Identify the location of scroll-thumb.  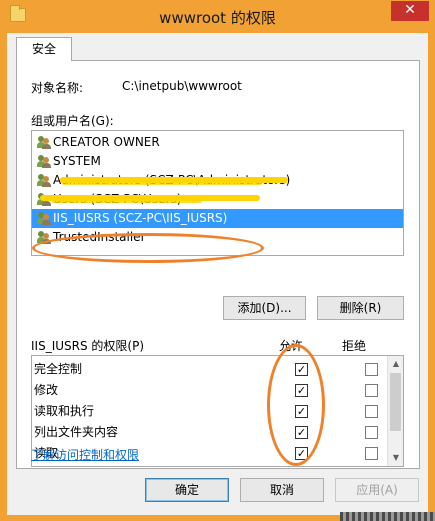
(395, 402).